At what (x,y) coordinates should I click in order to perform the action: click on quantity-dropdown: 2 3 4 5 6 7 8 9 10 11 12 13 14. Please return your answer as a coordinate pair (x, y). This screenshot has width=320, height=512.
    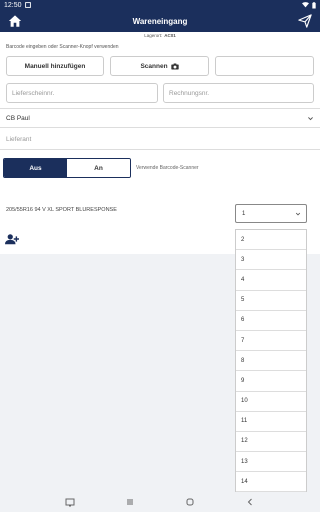
    Looking at the image, I should click on (271, 361).